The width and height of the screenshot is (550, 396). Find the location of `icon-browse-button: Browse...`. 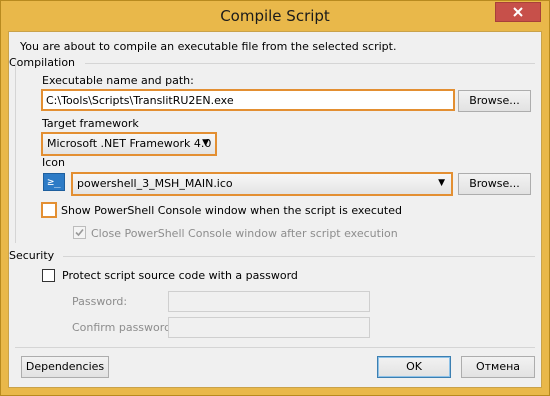

icon-browse-button: Browse... is located at coordinates (494, 184).